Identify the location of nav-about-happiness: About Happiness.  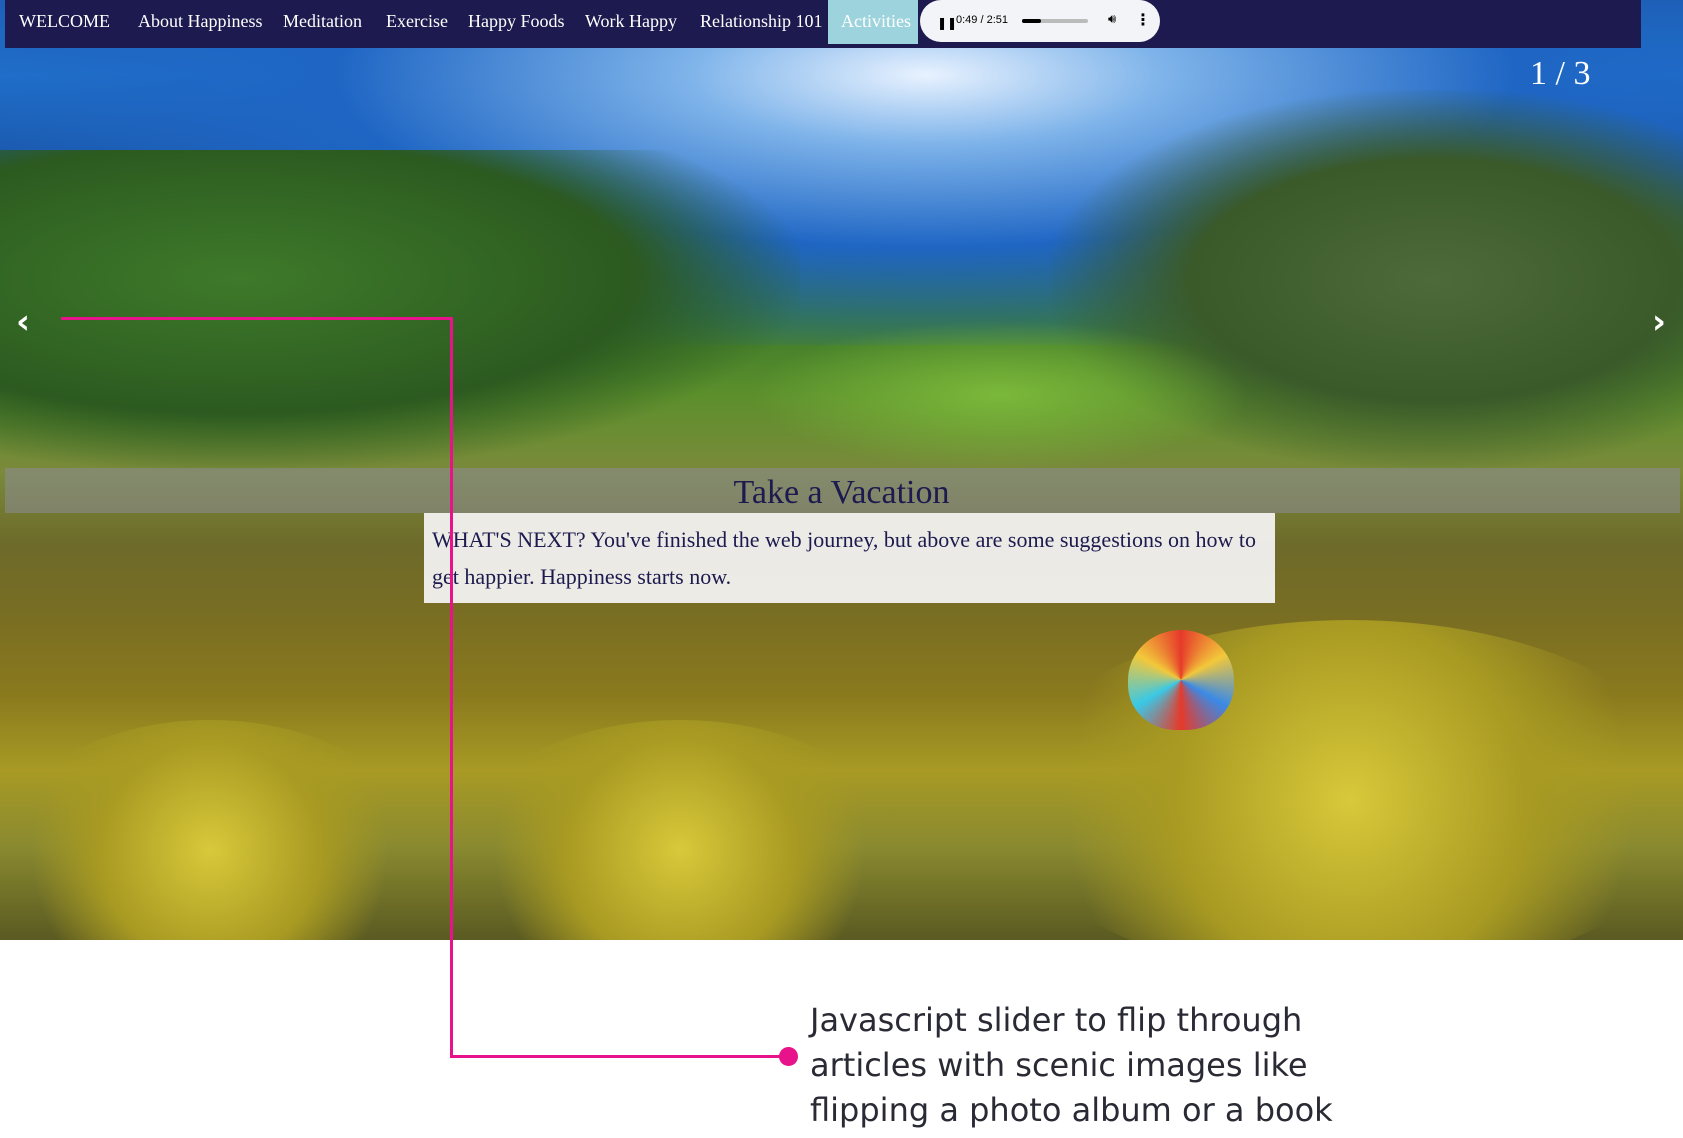
(200, 21).